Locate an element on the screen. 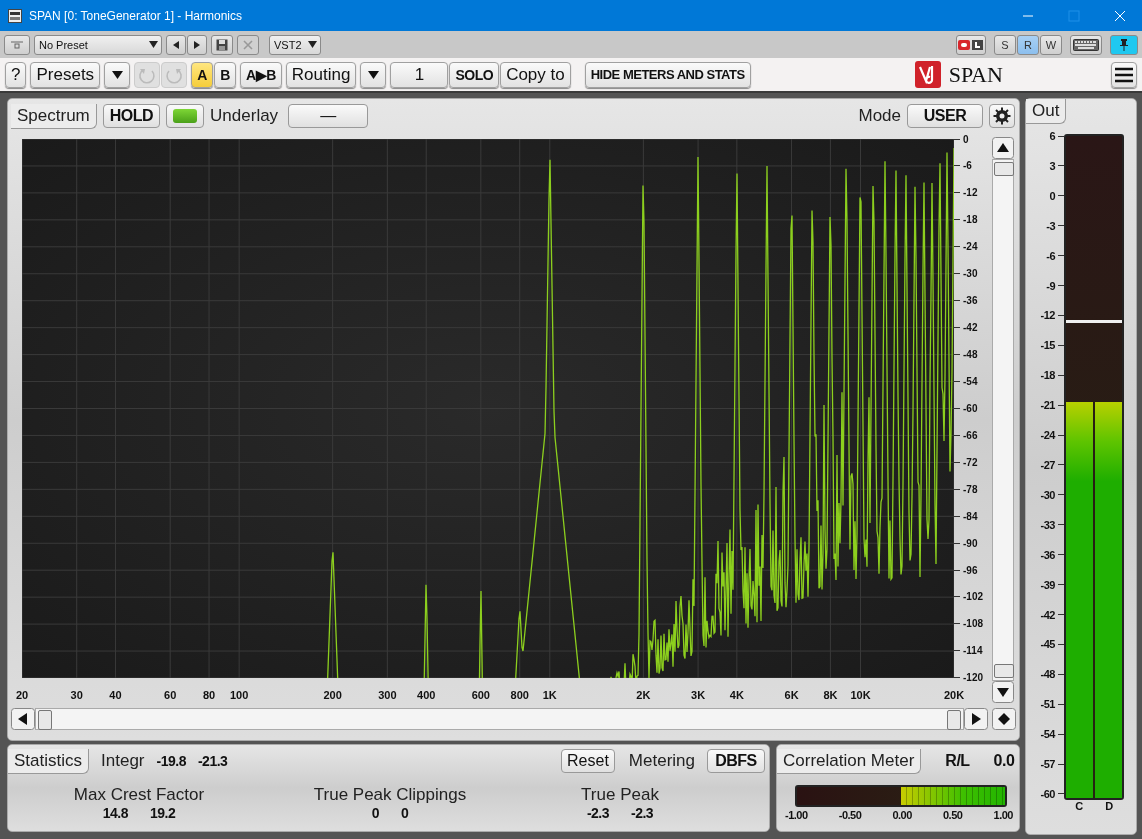 The image size is (1142, 839). left-arrow-icon is located at coordinates (176, 44).